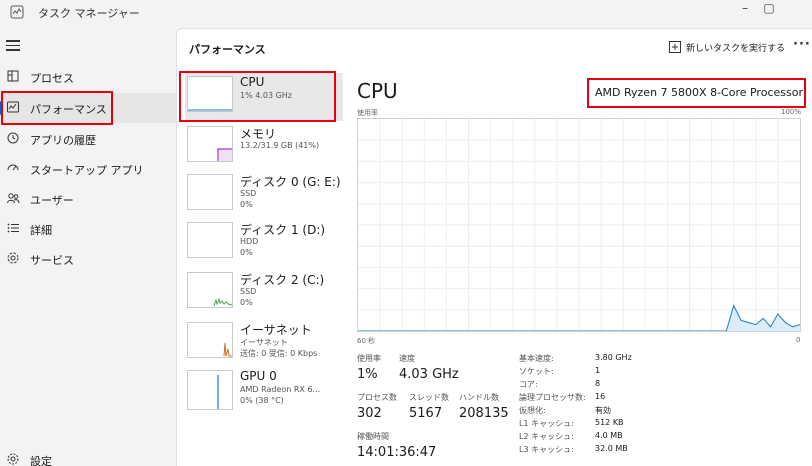 The height and width of the screenshot is (466, 812). Describe the element at coordinates (262, 400) in the screenshot. I see `device-sub: 0% (38 °C)` at that location.